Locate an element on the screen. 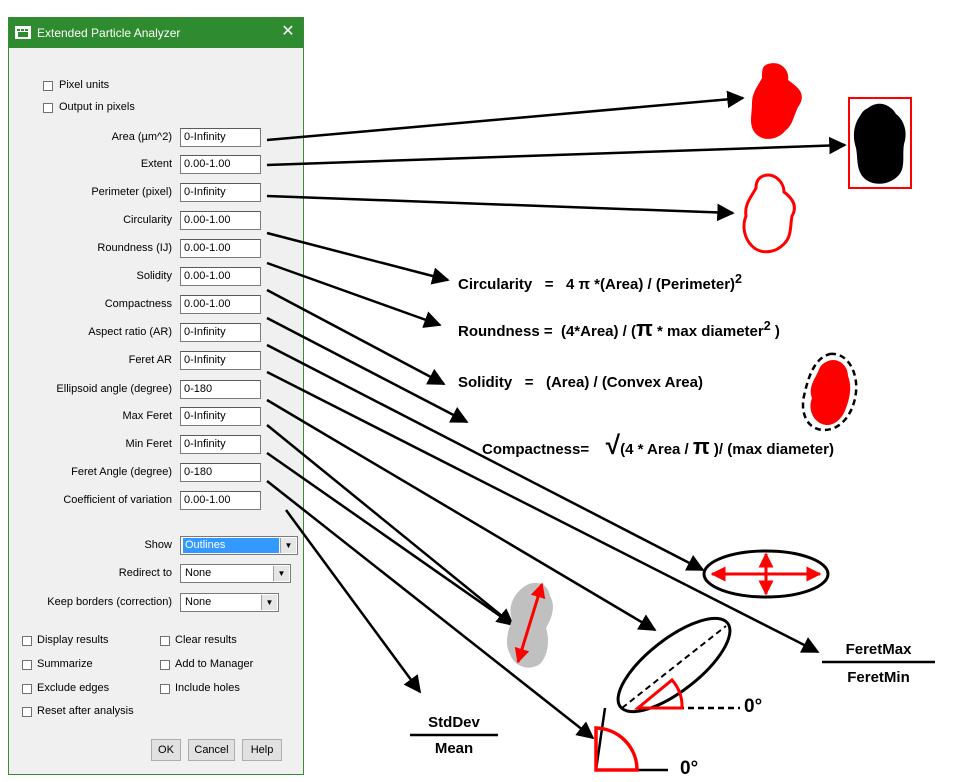 This screenshot has height=782, width=959. circularity-formula-eq: = is located at coordinates (549, 284).